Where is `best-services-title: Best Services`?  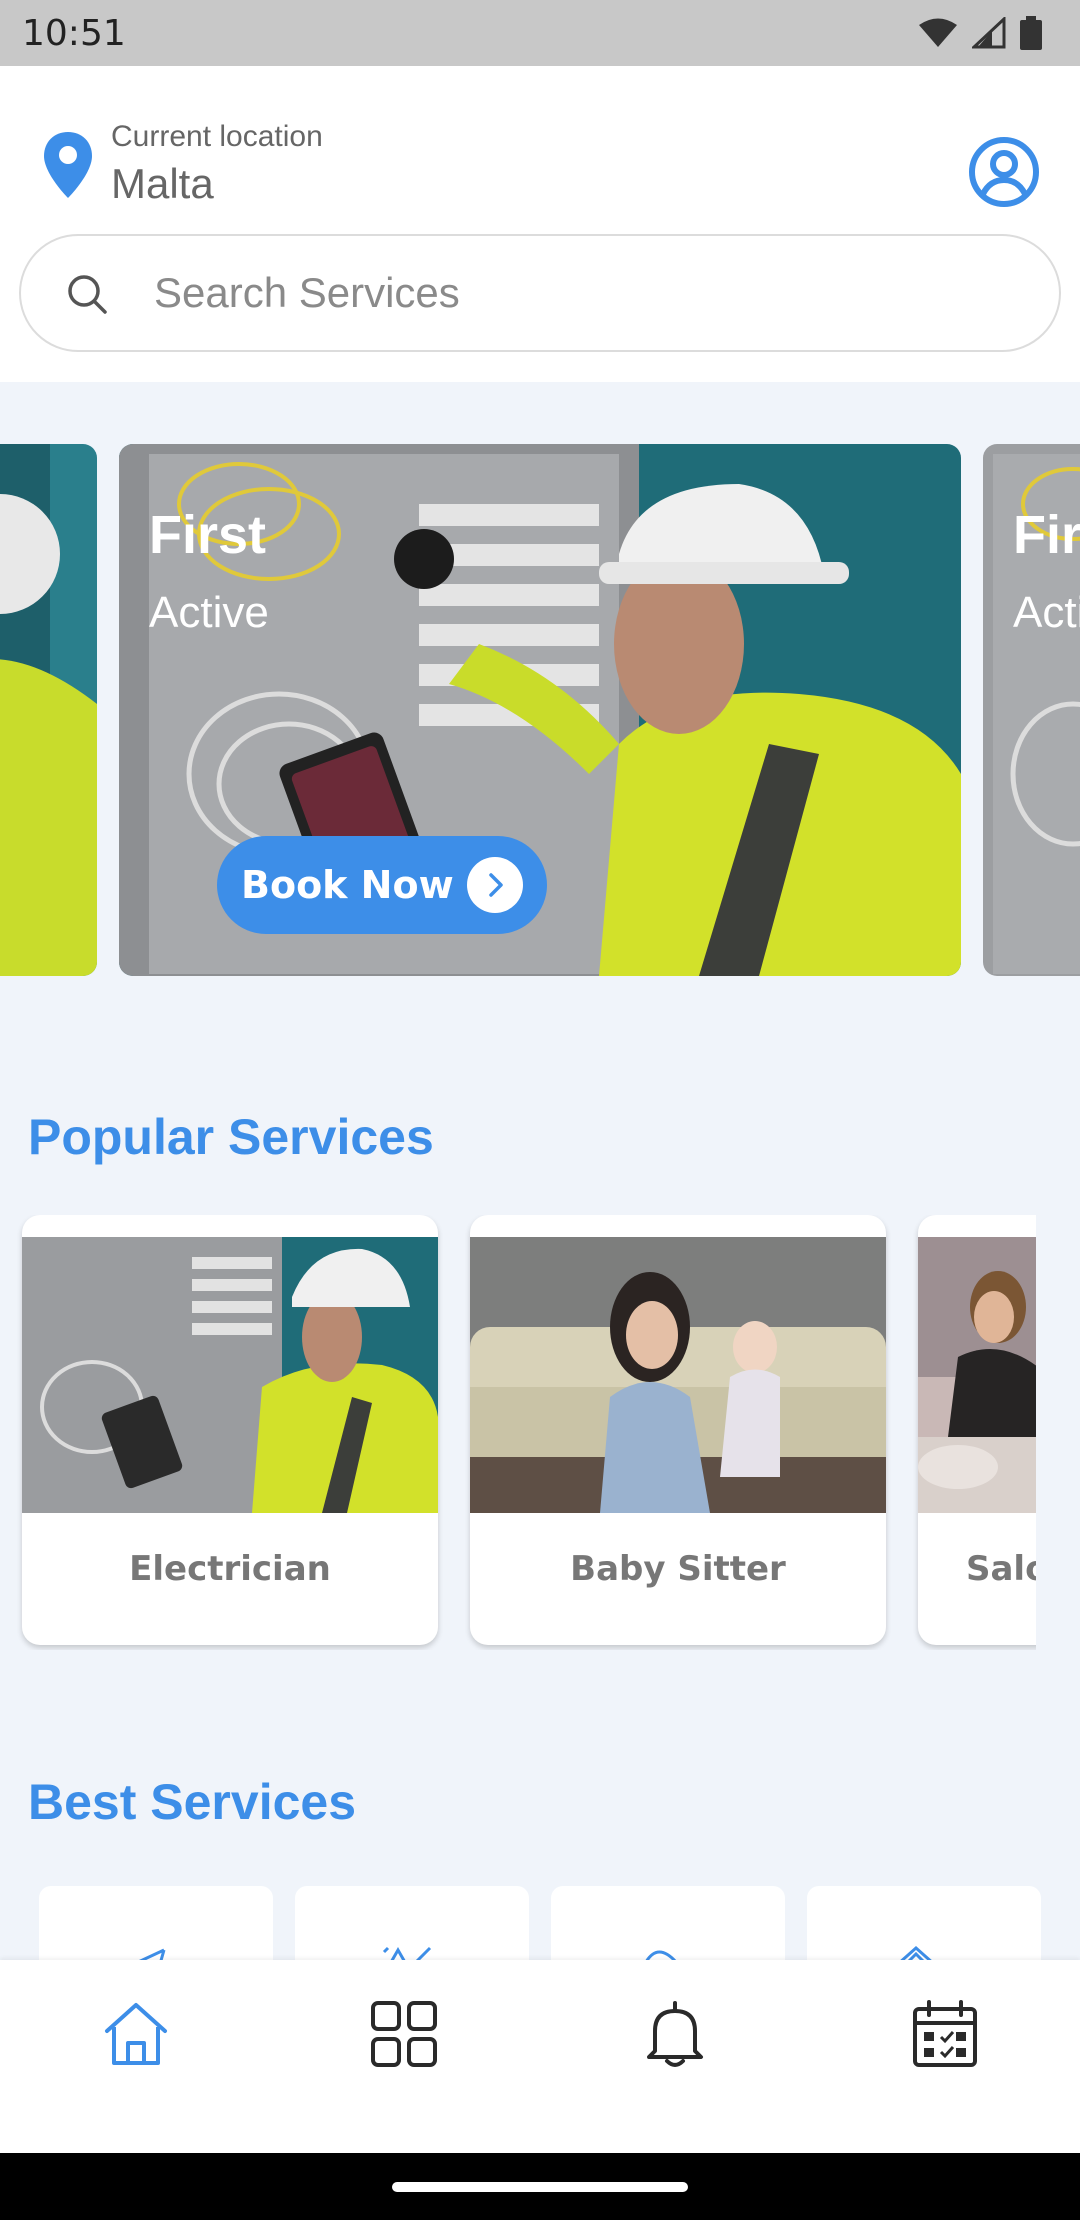
best-services-title: Best Services is located at coordinates (192, 1802).